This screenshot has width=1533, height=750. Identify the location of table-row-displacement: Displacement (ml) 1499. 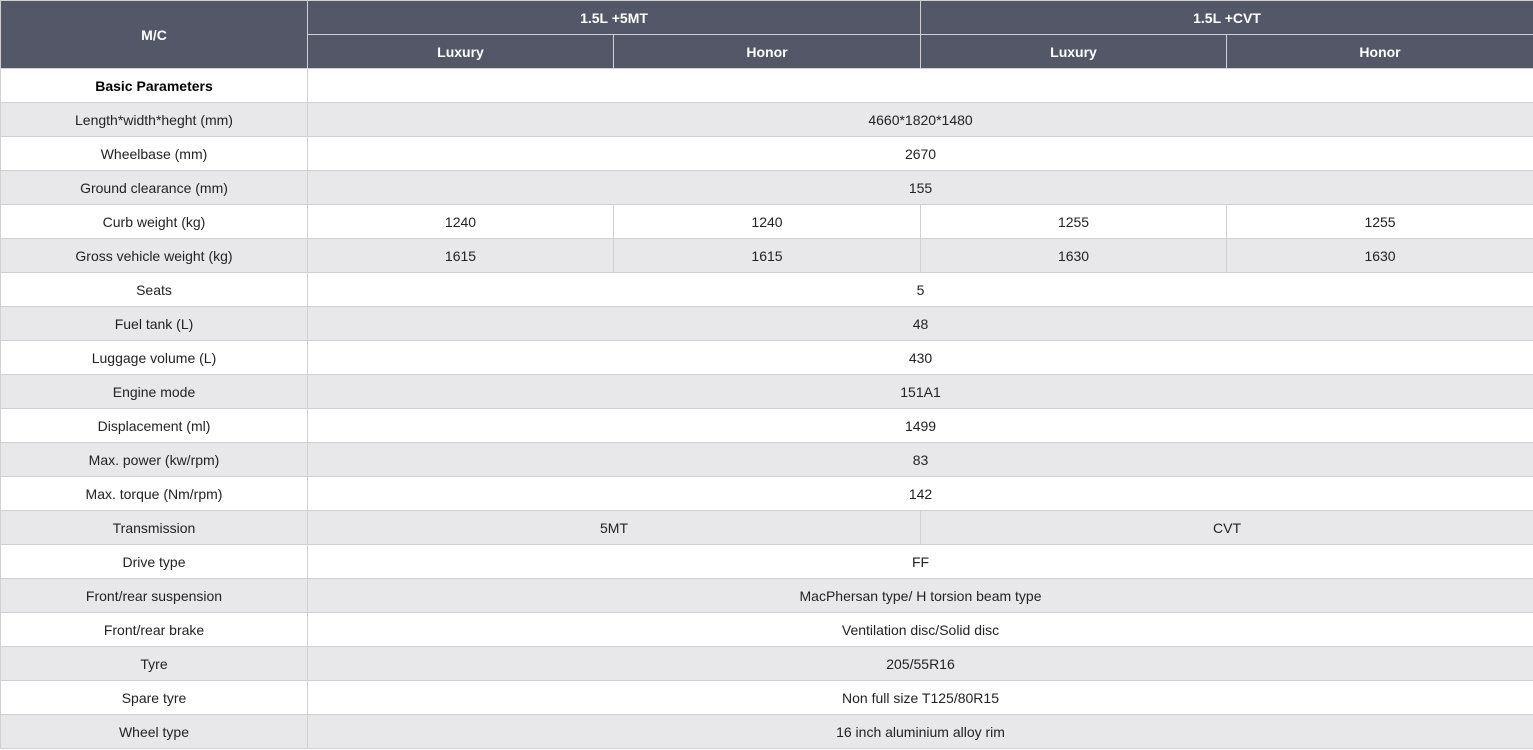
(766, 425).